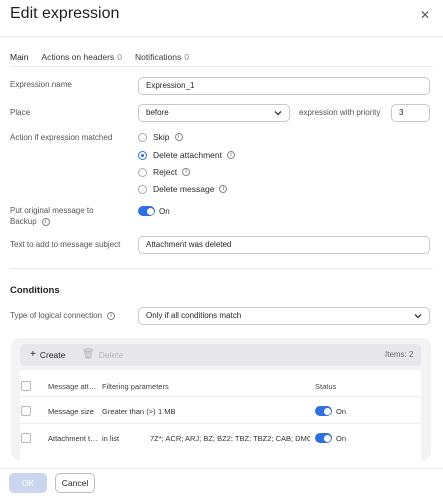 This screenshot has height=500, width=443. I want to click on radio-button-checked, so click(142, 155).